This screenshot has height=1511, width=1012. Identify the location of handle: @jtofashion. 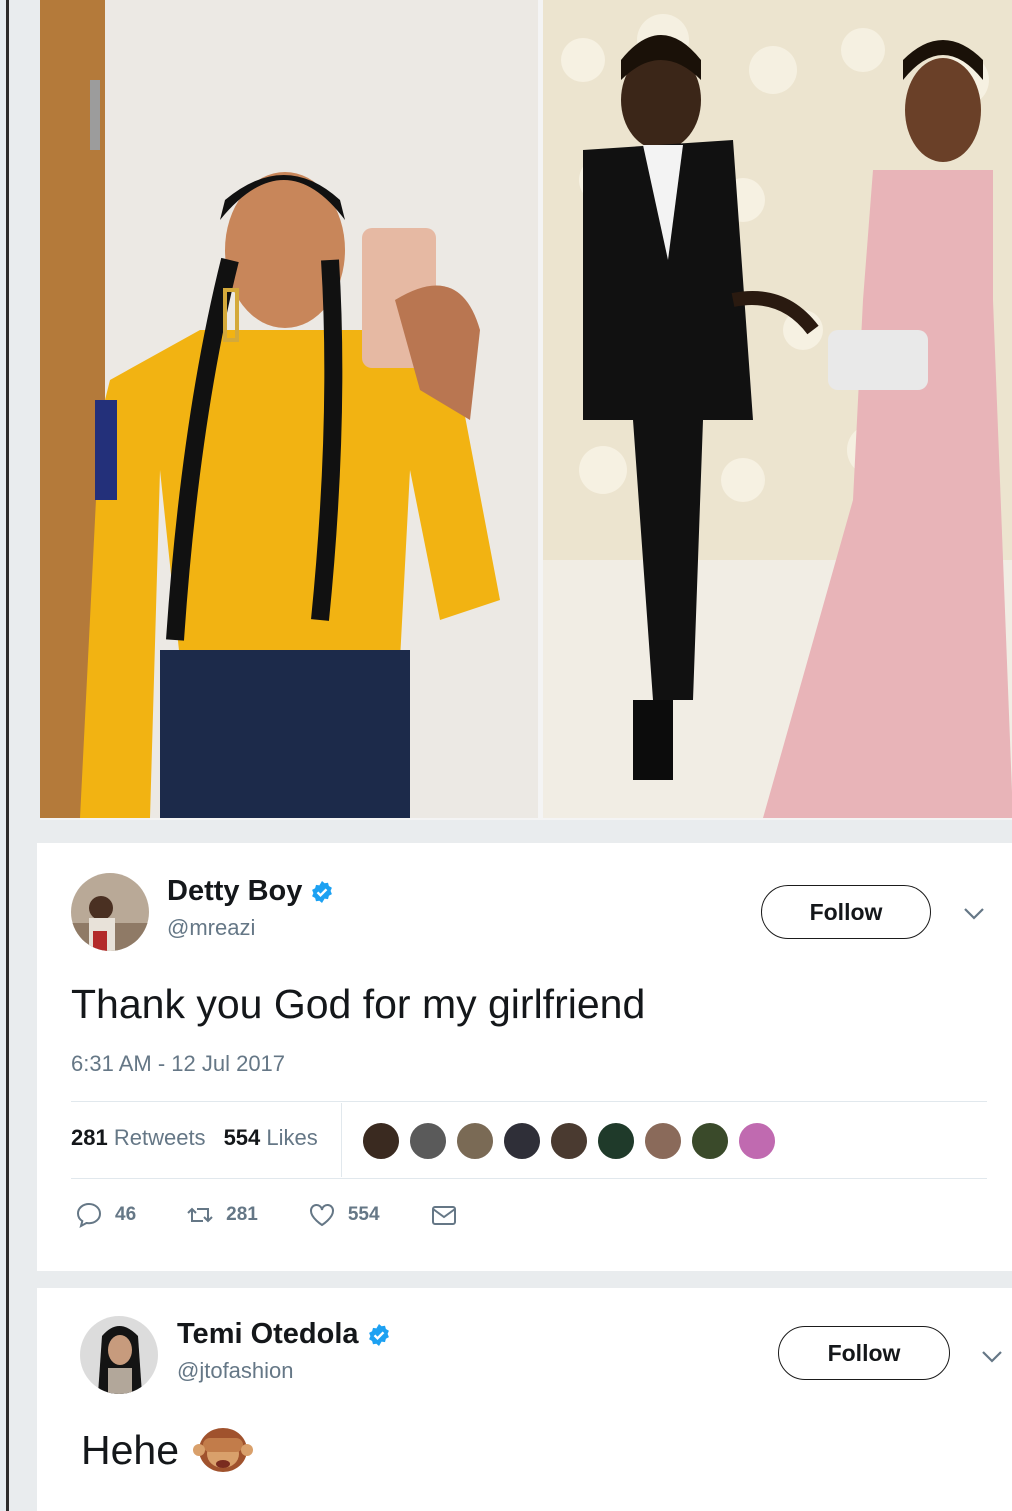
(235, 1371).